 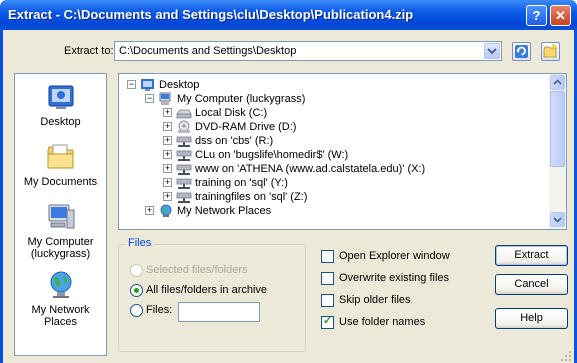 I want to click on checkbox-overwrite, so click(x=327, y=278).